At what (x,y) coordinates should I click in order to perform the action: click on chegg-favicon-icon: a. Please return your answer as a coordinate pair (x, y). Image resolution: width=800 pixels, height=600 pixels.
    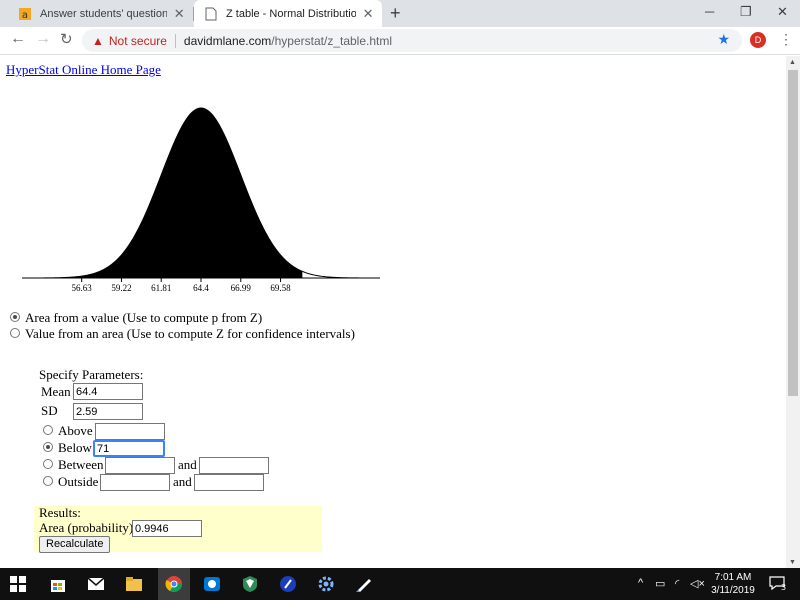
    Looking at the image, I should click on (25, 14).